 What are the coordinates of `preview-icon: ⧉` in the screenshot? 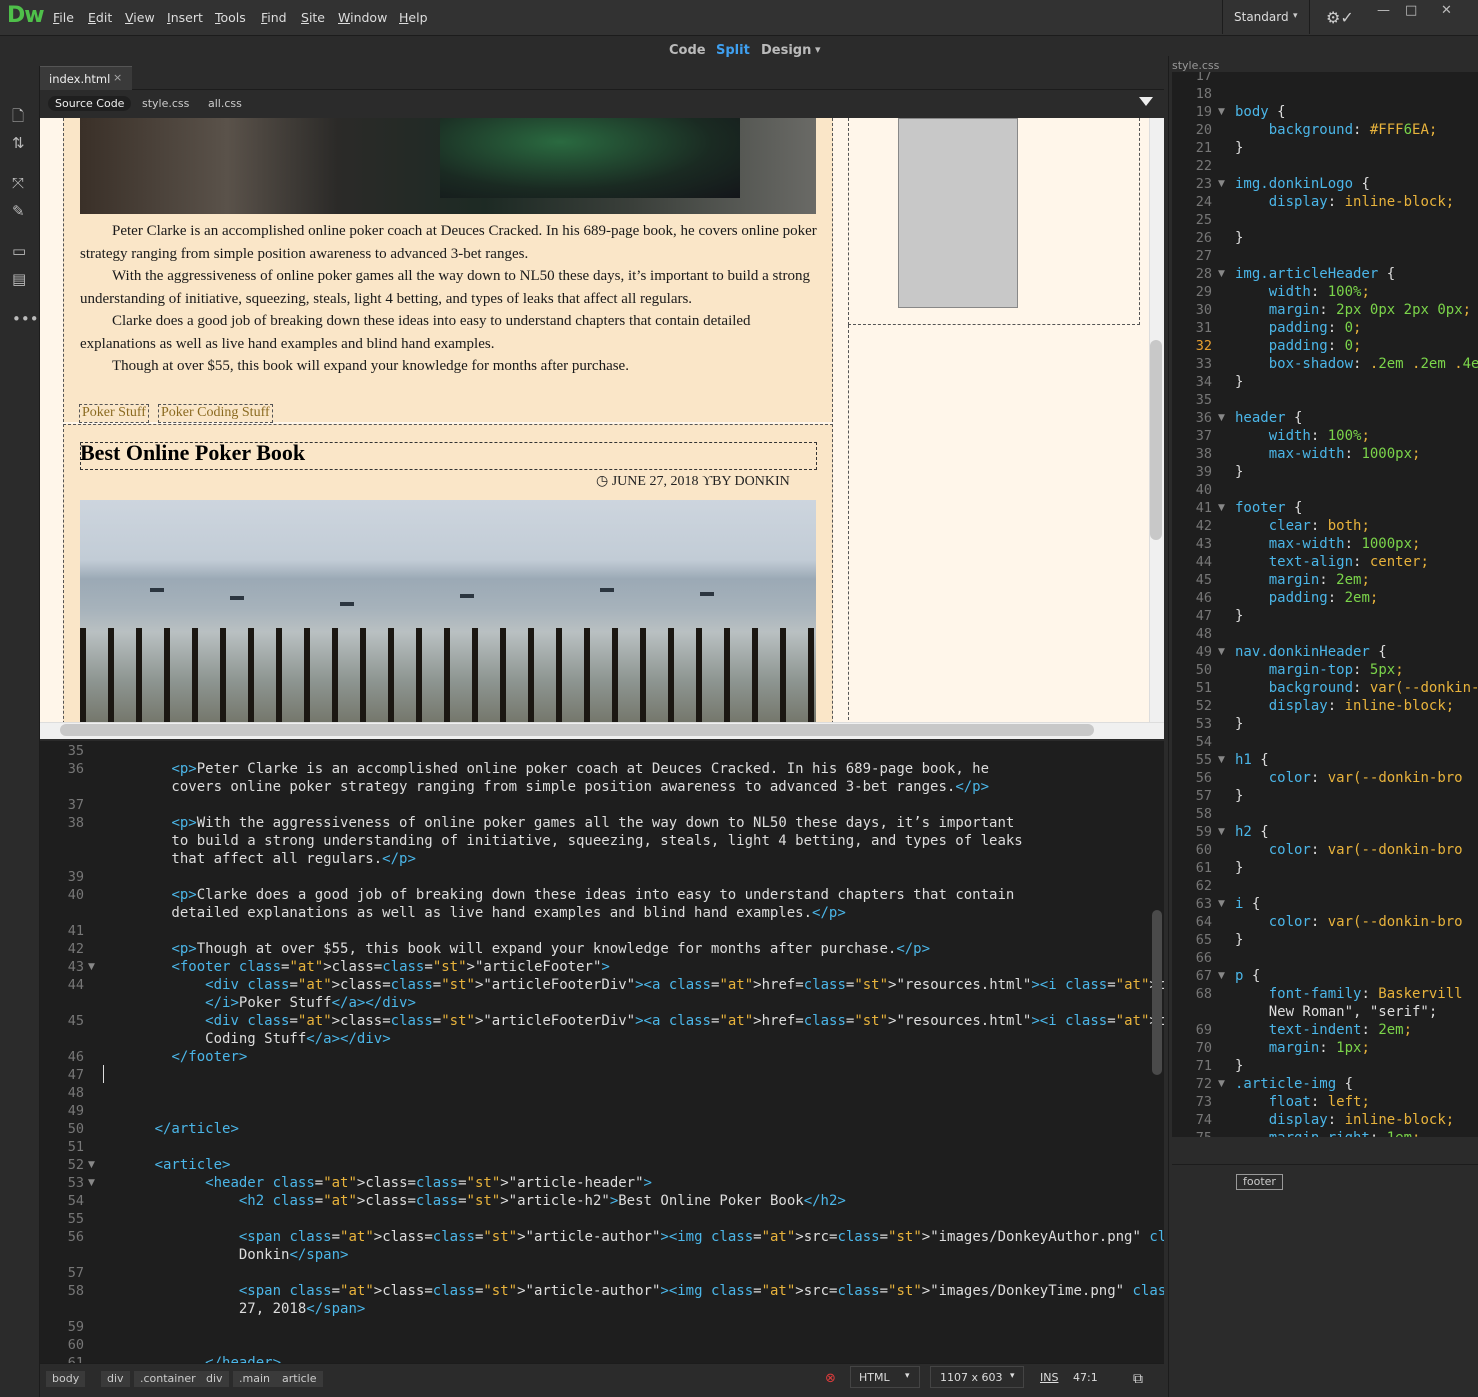 It's located at (1138, 1379).